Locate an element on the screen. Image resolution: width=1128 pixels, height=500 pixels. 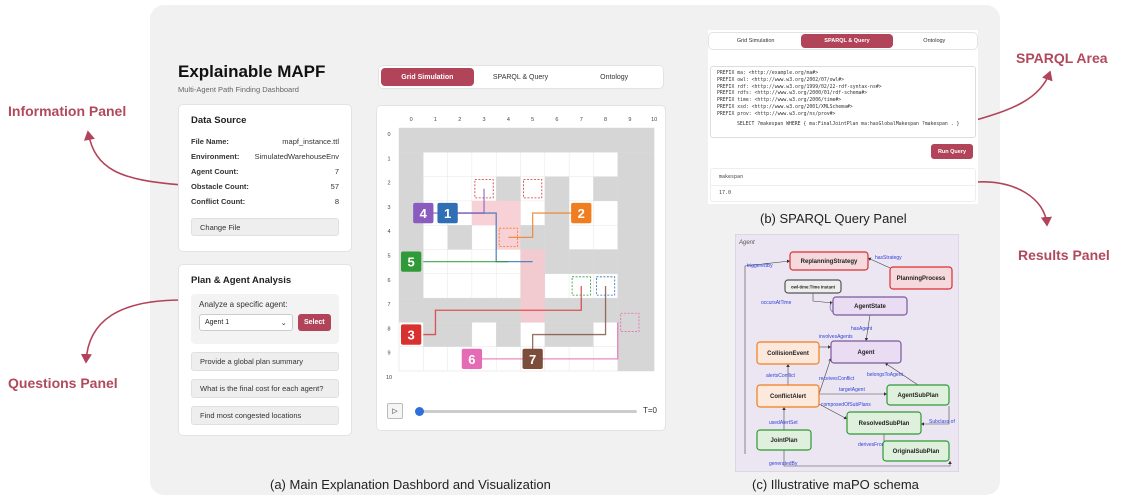
agent-marker: 7 is located at coordinates (532, 358).